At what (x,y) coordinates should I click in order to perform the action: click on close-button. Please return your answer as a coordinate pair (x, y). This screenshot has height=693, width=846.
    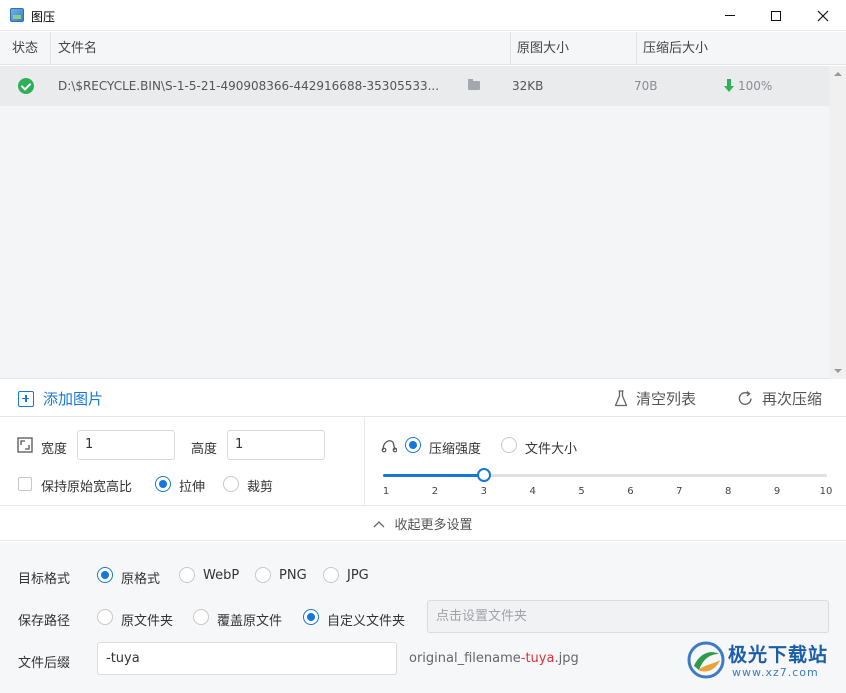
    Looking at the image, I should click on (823, 15).